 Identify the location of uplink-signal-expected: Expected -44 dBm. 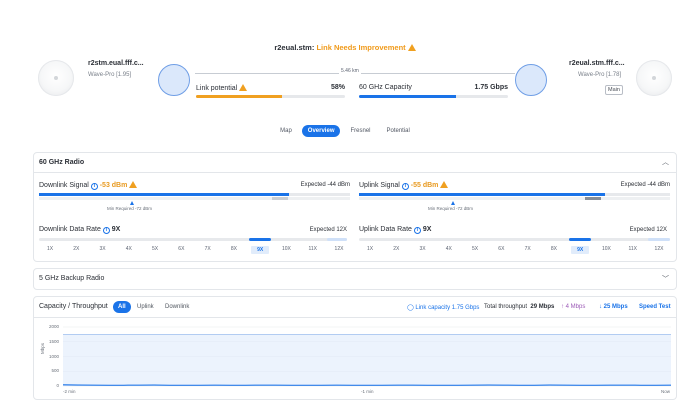
(645, 185).